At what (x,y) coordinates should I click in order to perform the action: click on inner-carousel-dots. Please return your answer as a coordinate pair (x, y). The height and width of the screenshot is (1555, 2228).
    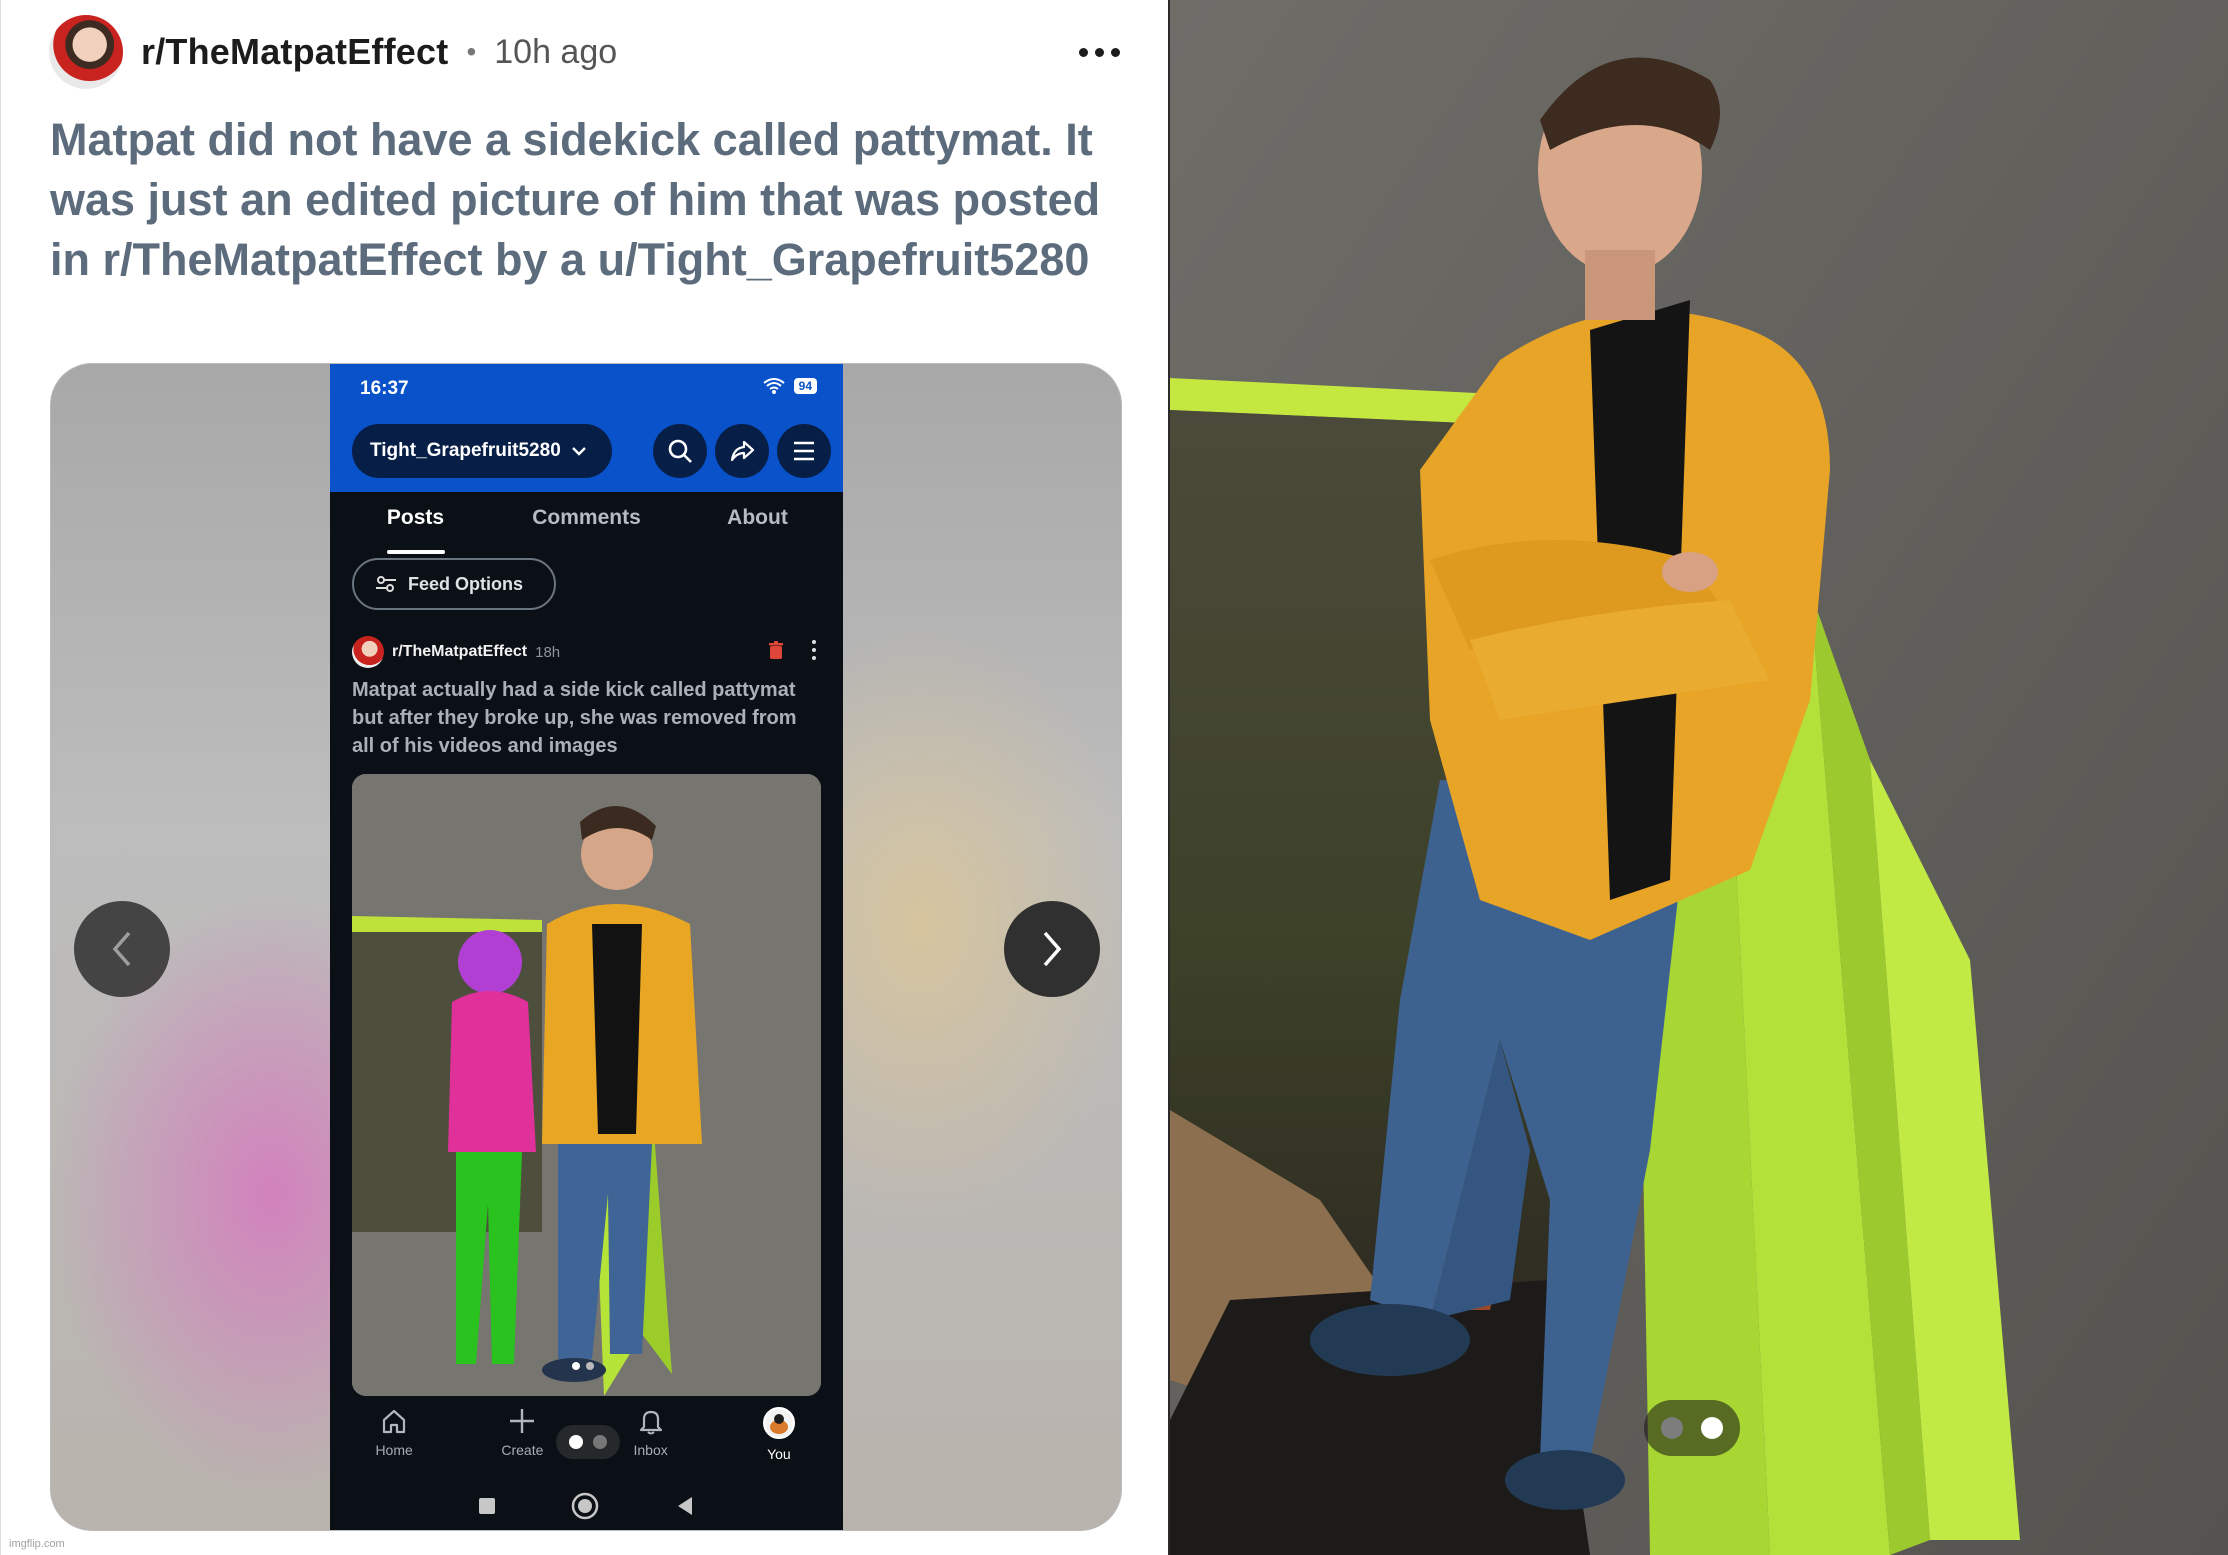
    Looking at the image, I should click on (583, 1366).